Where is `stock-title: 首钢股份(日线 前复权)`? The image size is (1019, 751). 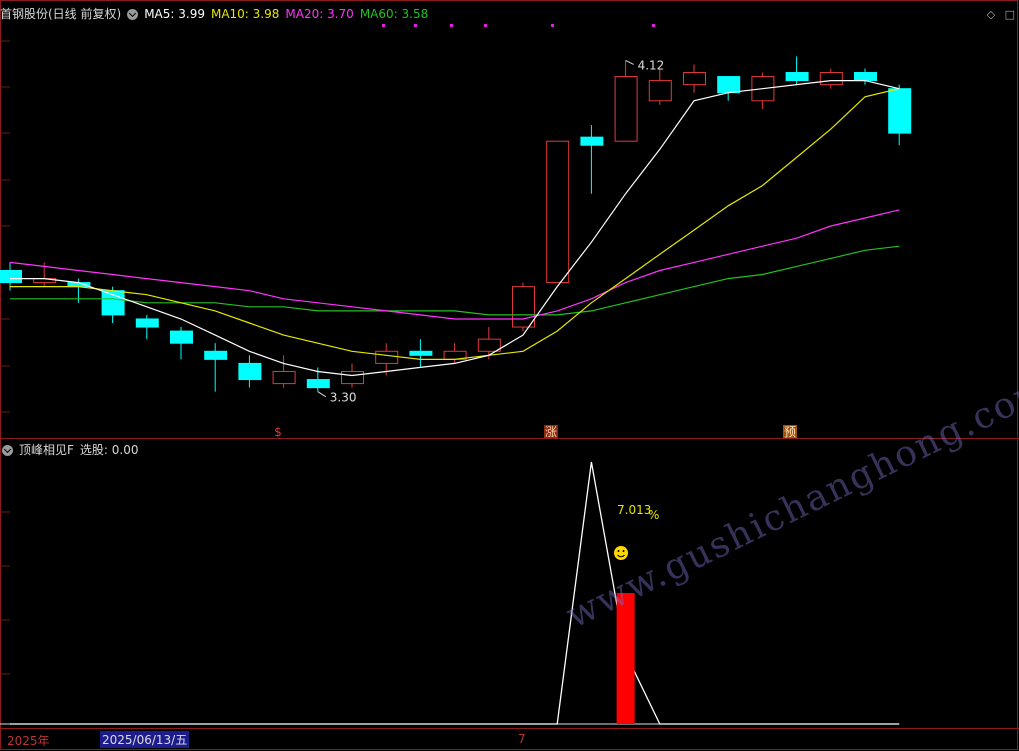 stock-title: 首钢股份(日线 前复权) is located at coordinates (61, 14).